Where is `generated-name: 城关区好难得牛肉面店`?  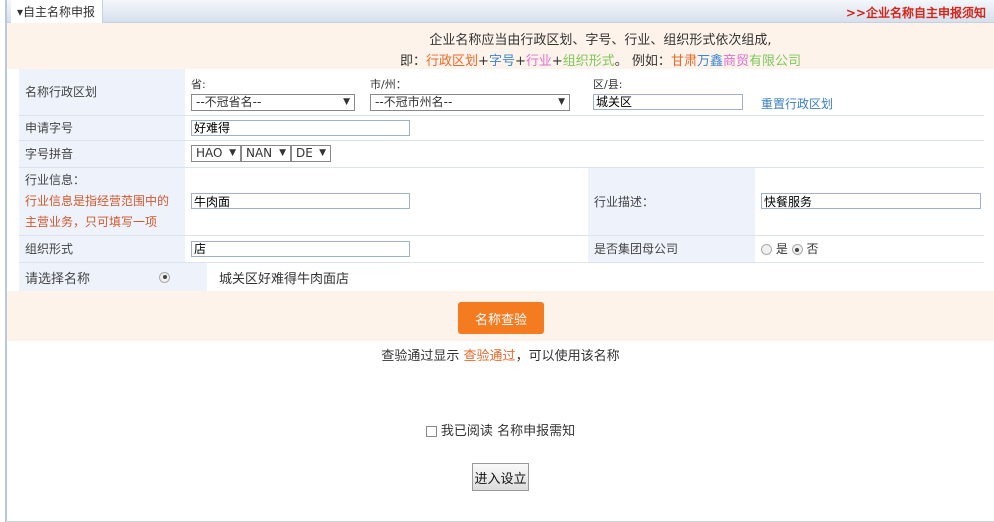 generated-name: 城关区好难得牛肉面店 is located at coordinates (584, 277).